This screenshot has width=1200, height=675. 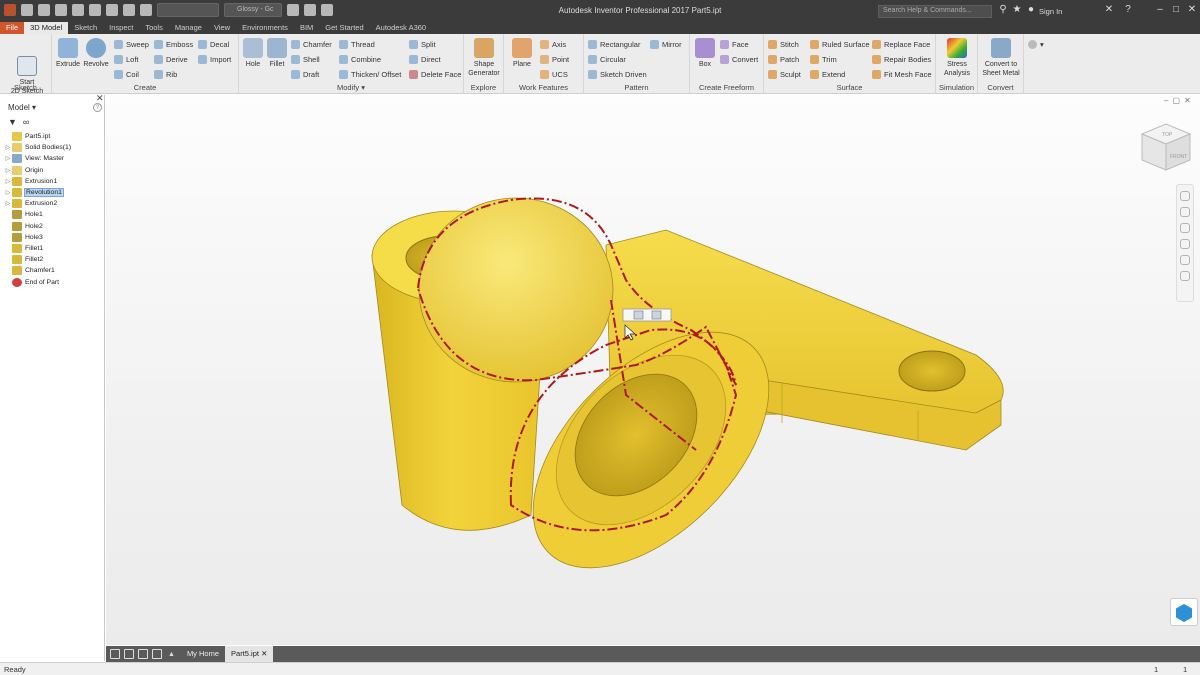 What do you see at coordinates (157, 654) in the screenshot?
I see `vertical-tile-icon` at bounding box center [157, 654].